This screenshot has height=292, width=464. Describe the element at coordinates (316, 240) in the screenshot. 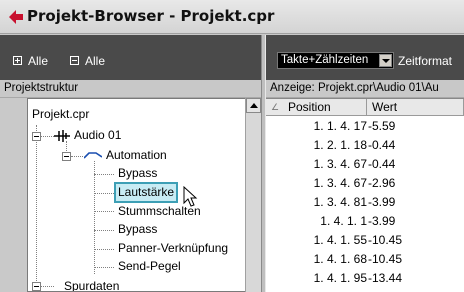

I see `cell-position: 1. 4. 1. 55` at that location.